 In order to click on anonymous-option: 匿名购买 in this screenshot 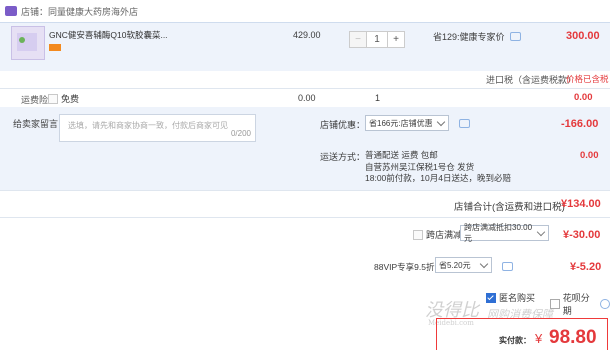, I will do `click(510, 297)`.